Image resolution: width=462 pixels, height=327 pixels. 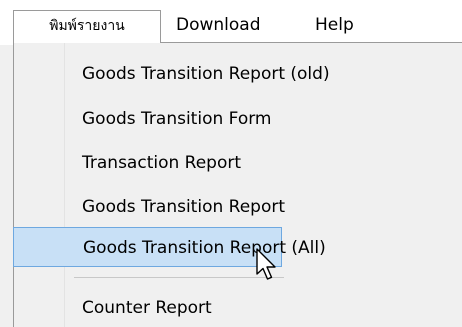 I want to click on menu-item-goods-transition-form: Goods Transition Form, so click(x=238, y=119).